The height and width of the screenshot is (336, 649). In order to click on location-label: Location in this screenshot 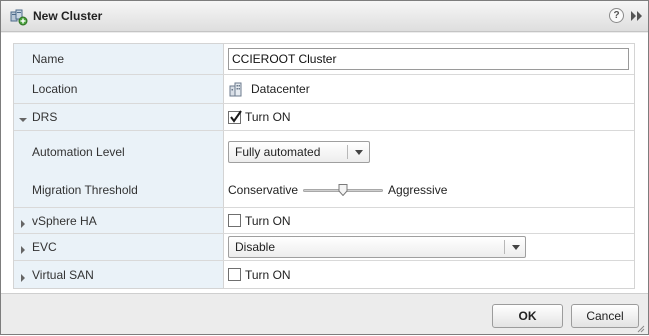, I will do `click(55, 89)`.